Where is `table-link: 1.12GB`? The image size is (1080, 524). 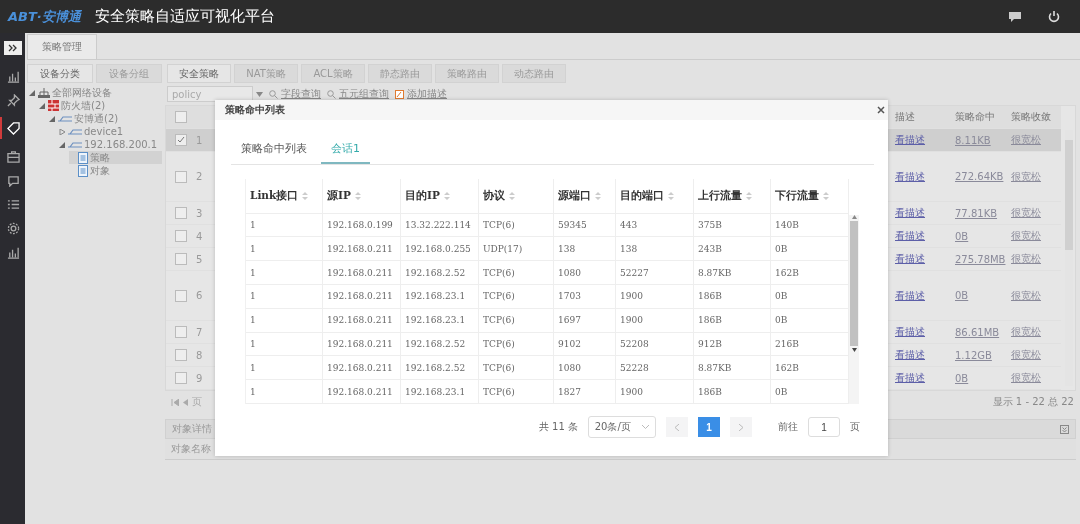
table-link: 1.12GB is located at coordinates (983, 355).